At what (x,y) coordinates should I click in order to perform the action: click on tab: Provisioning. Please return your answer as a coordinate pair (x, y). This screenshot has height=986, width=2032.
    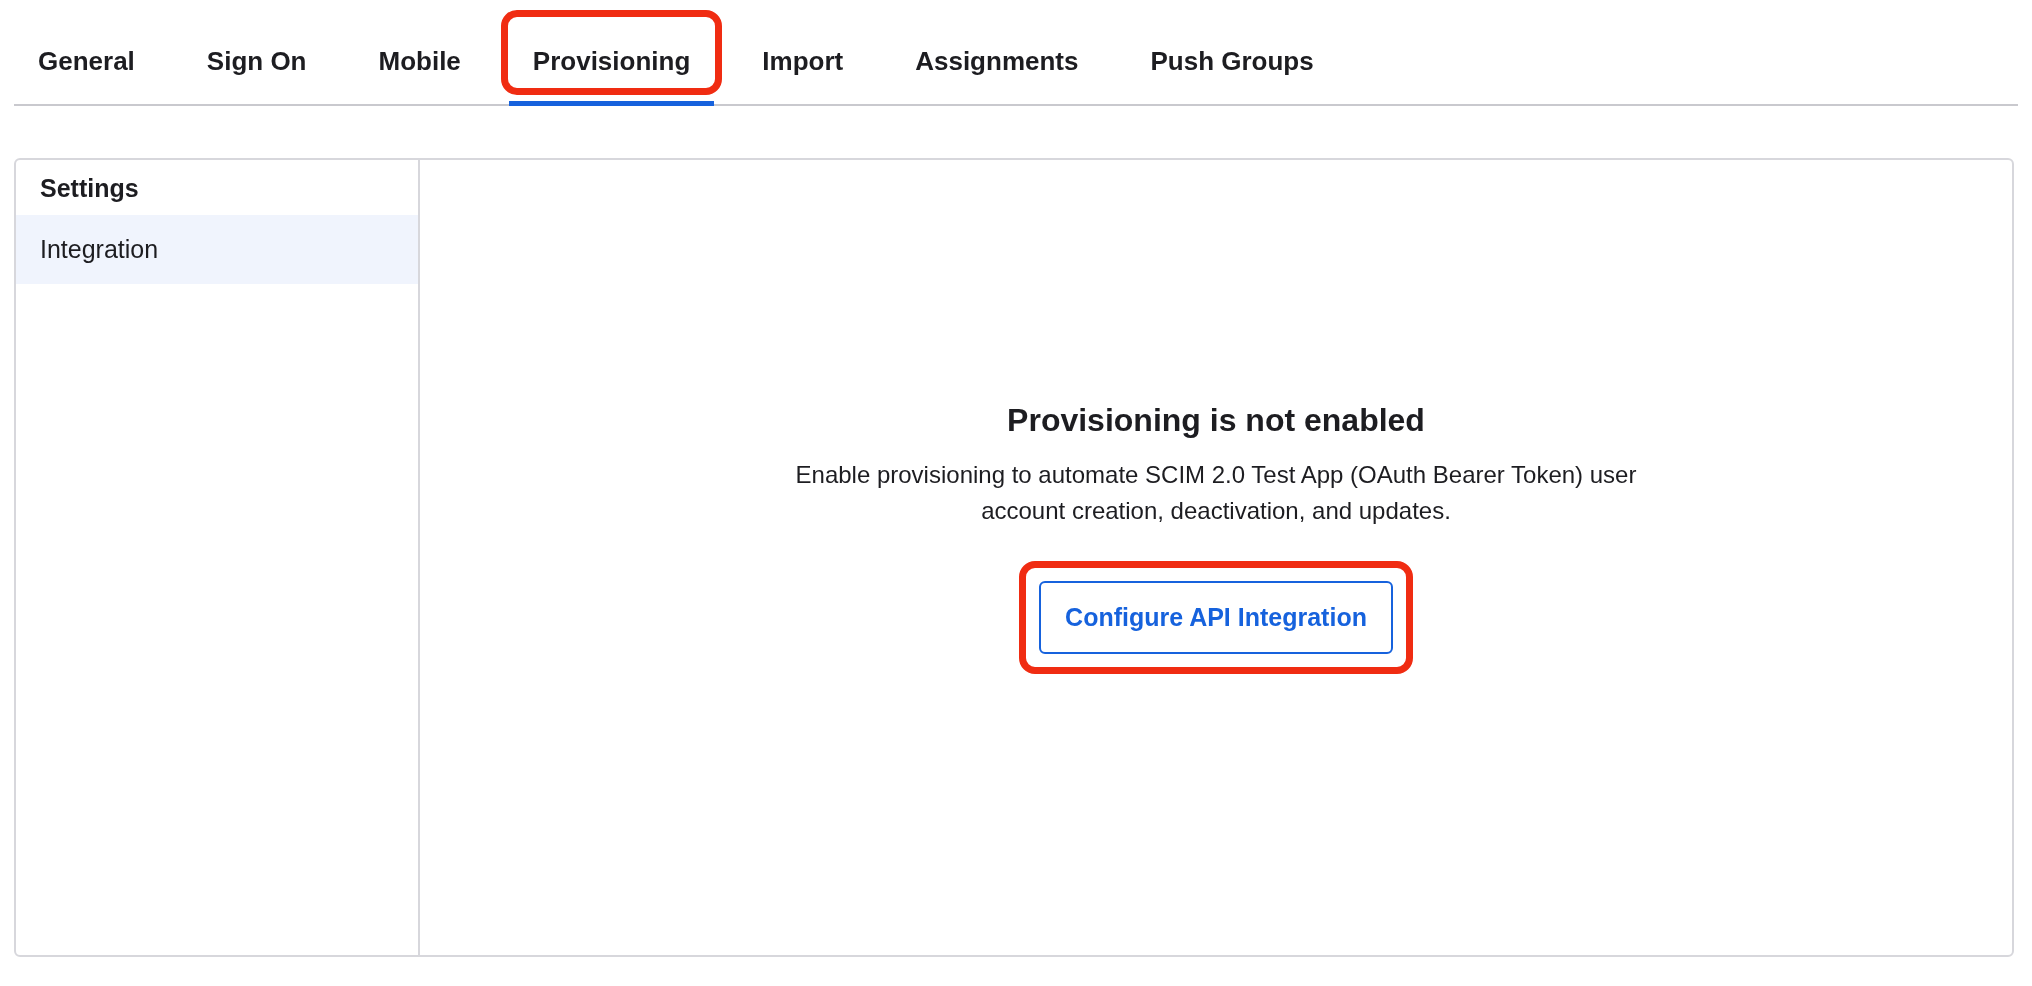
    Looking at the image, I should click on (611, 53).